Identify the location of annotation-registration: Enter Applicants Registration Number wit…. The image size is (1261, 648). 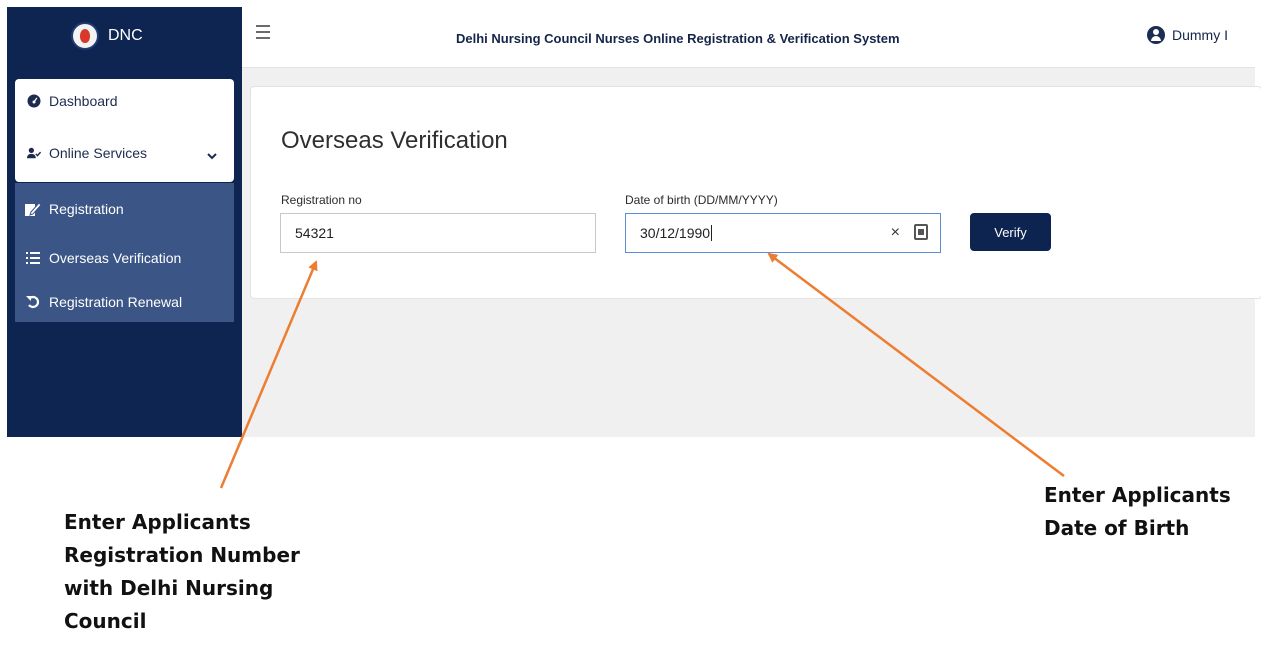
(182, 571).